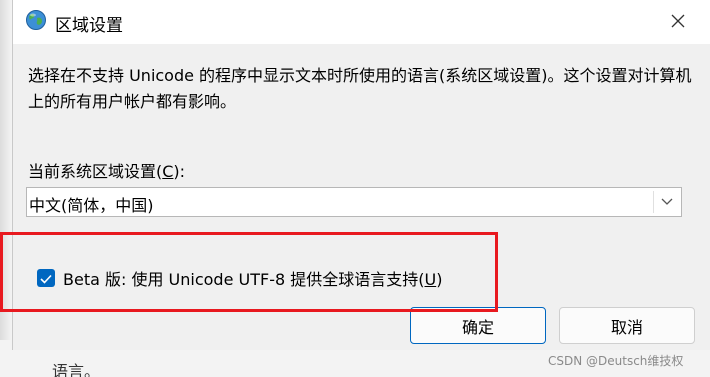 The image size is (710, 377). Describe the element at coordinates (89, 26) in the screenshot. I see `dialog-title: 区域设置` at that location.